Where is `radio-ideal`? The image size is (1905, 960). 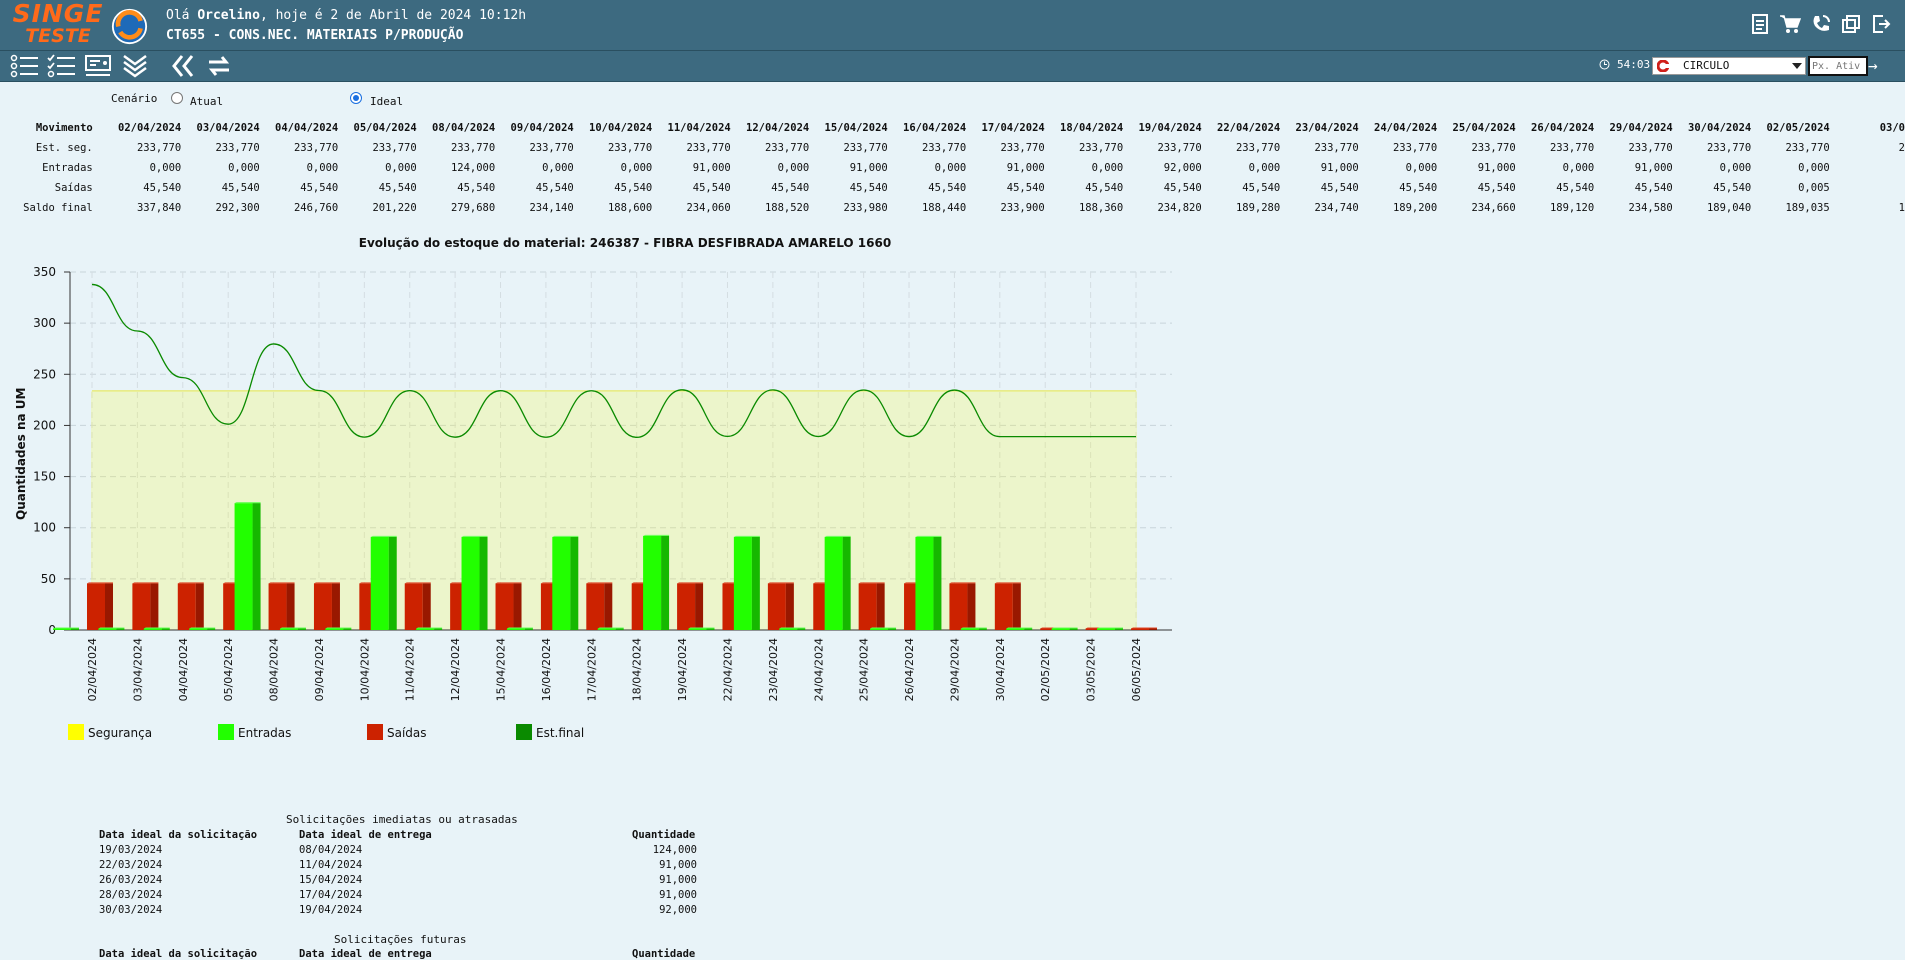 radio-ideal is located at coordinates (356, 98).